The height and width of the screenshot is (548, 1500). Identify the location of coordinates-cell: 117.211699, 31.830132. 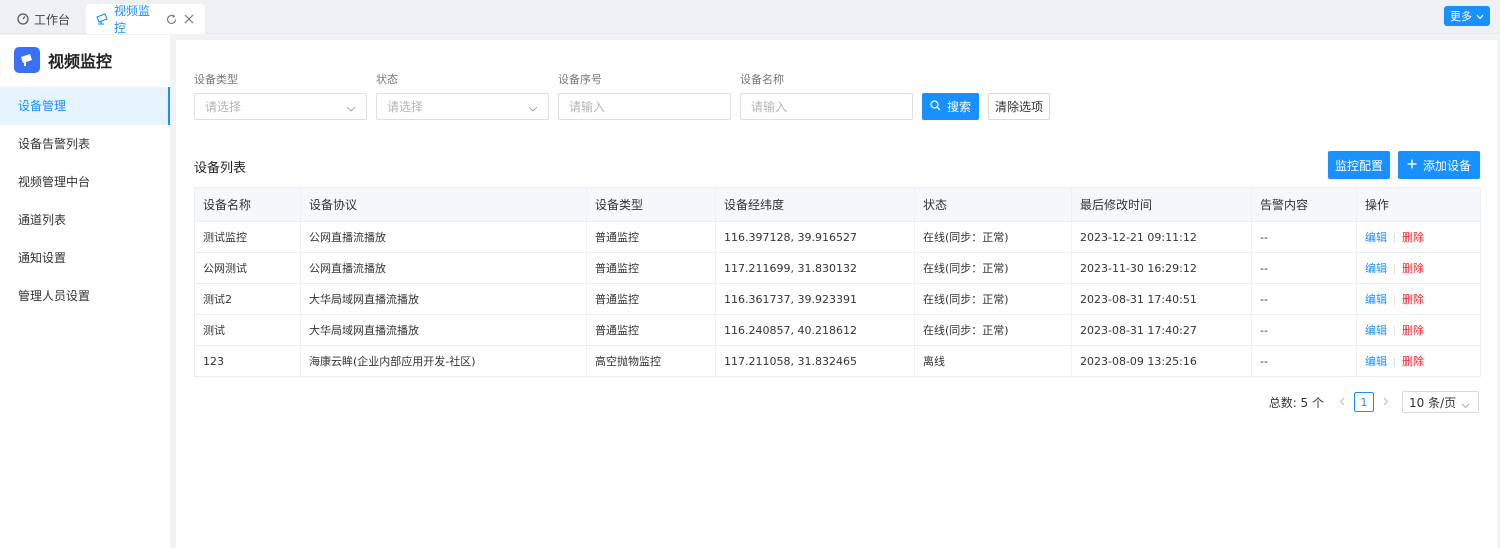
(815, 268).